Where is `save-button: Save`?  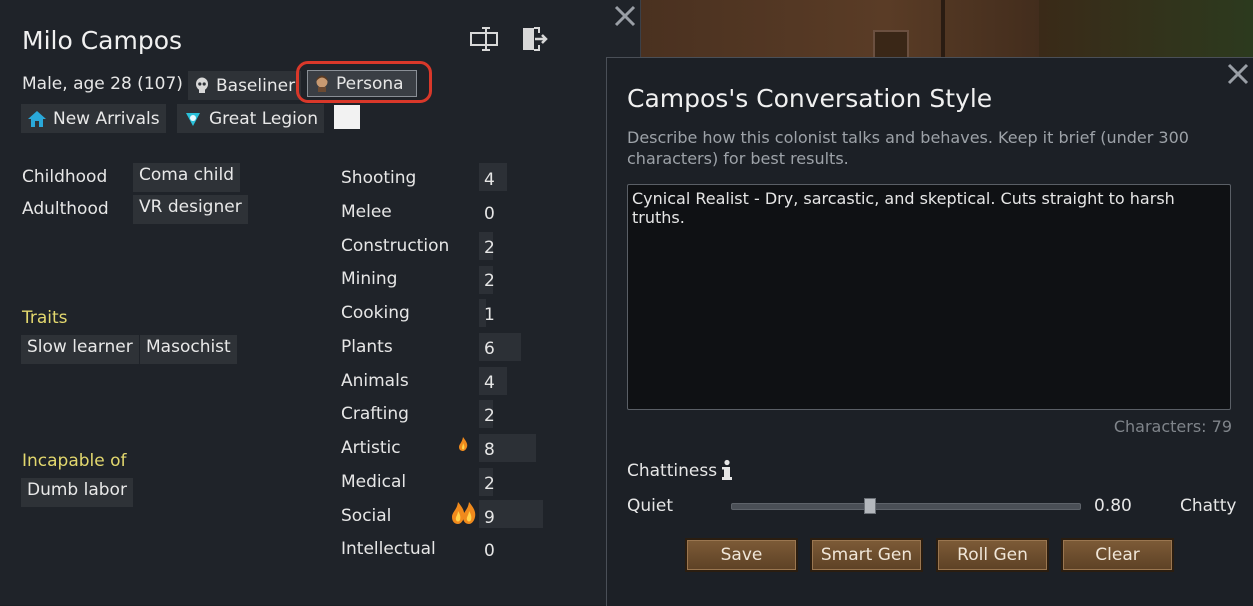
save-button: Save is located at coordinates (741, 555).